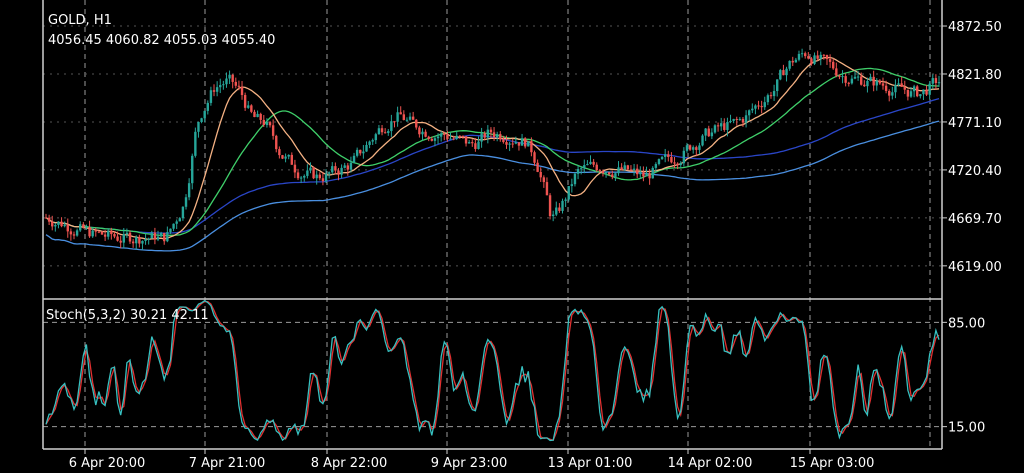 The height and width of the screenshot is (473, 1024). What do you see at coordinates (966, 428) in the screenshot?
I see `stoch-tick-label: 15.00` at bounding box center [966, 428].